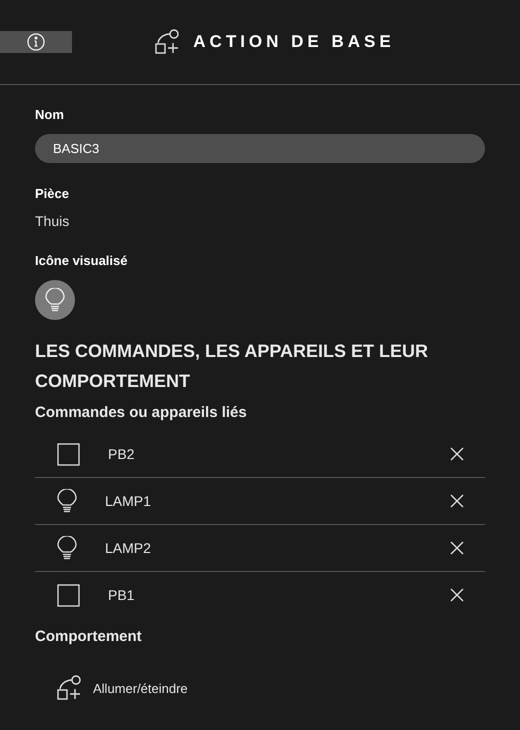 This screenshot has width=520, height=730. I want to click on subsection-title: Commandes ou appareils liés, so click(141, 412).